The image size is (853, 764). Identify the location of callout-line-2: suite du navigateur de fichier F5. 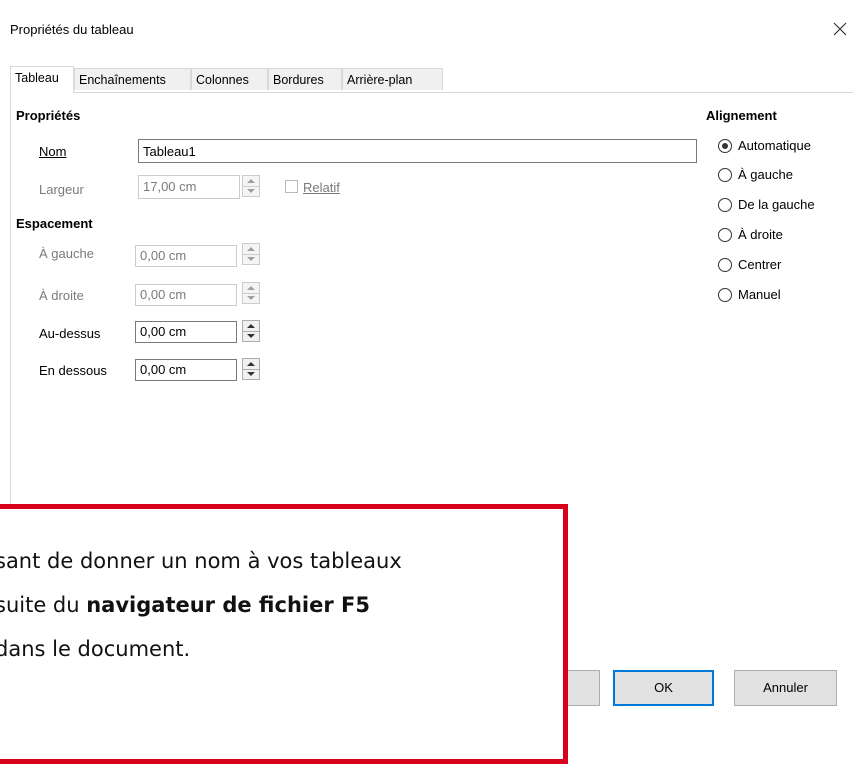
(185, 605).